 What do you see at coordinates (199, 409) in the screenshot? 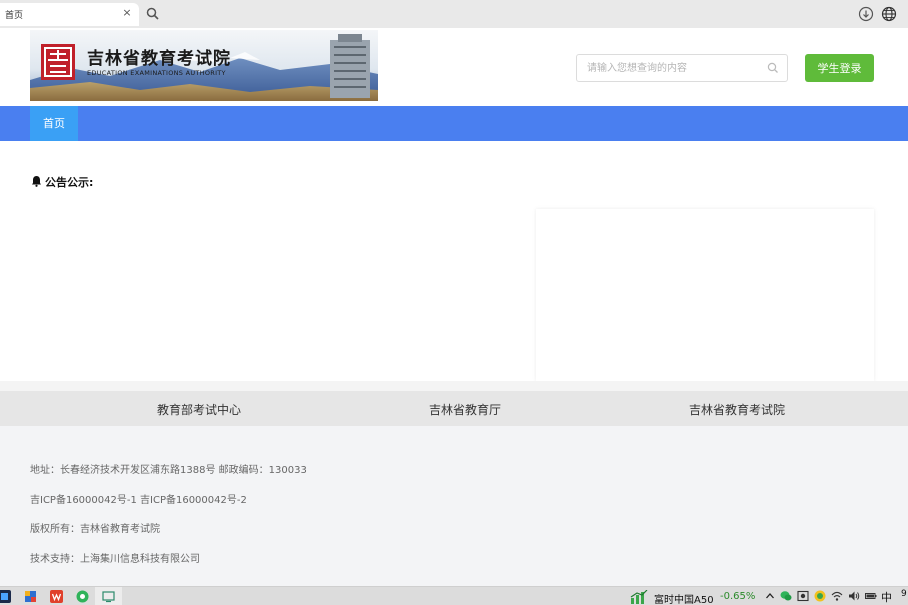
I see `footer-link-exam-center: 教育部考试中心` at bounding box center [199, 409].